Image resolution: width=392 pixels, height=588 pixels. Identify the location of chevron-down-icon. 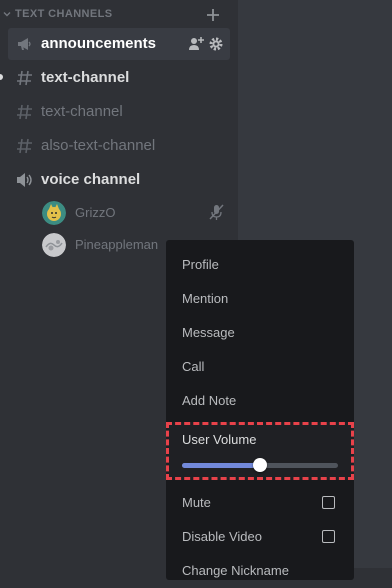
(7, 14).